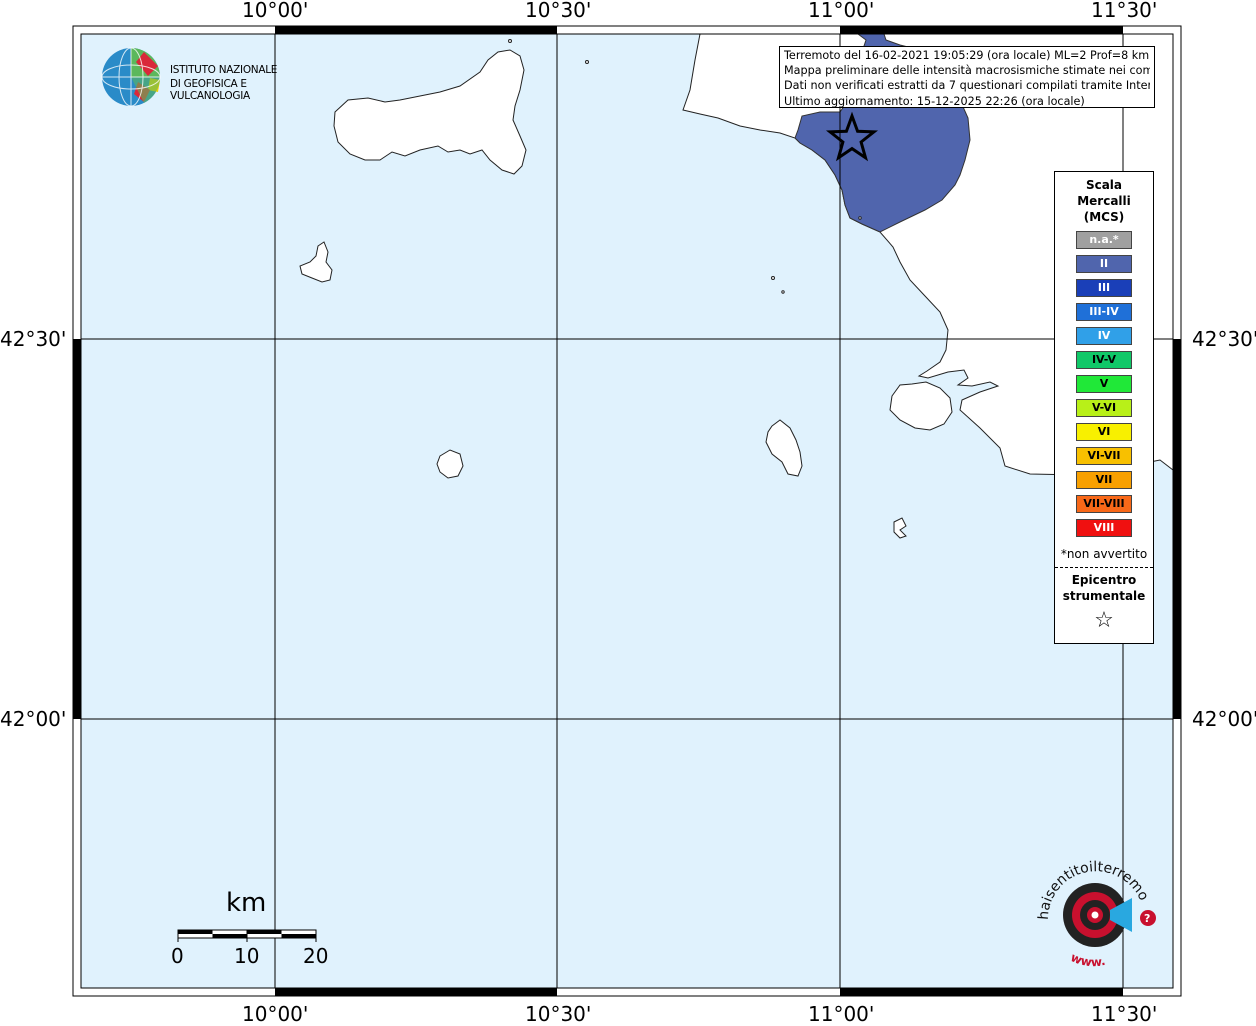 The width and height of the screenshot is (1256, 1026). Describe the element at coordinates (1104, 264) in the screenshot. I see `legend-swatch: II` at that location.